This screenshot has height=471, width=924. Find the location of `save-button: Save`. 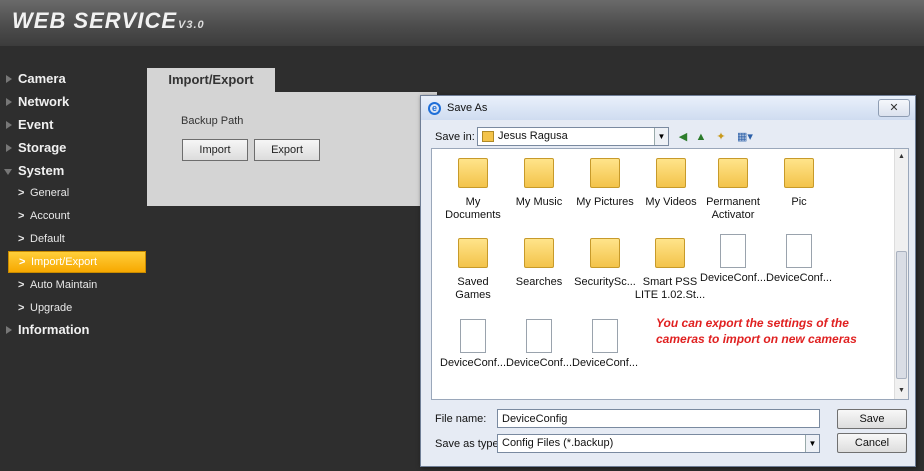

save-button: Save is located at coordinates (872, 419).